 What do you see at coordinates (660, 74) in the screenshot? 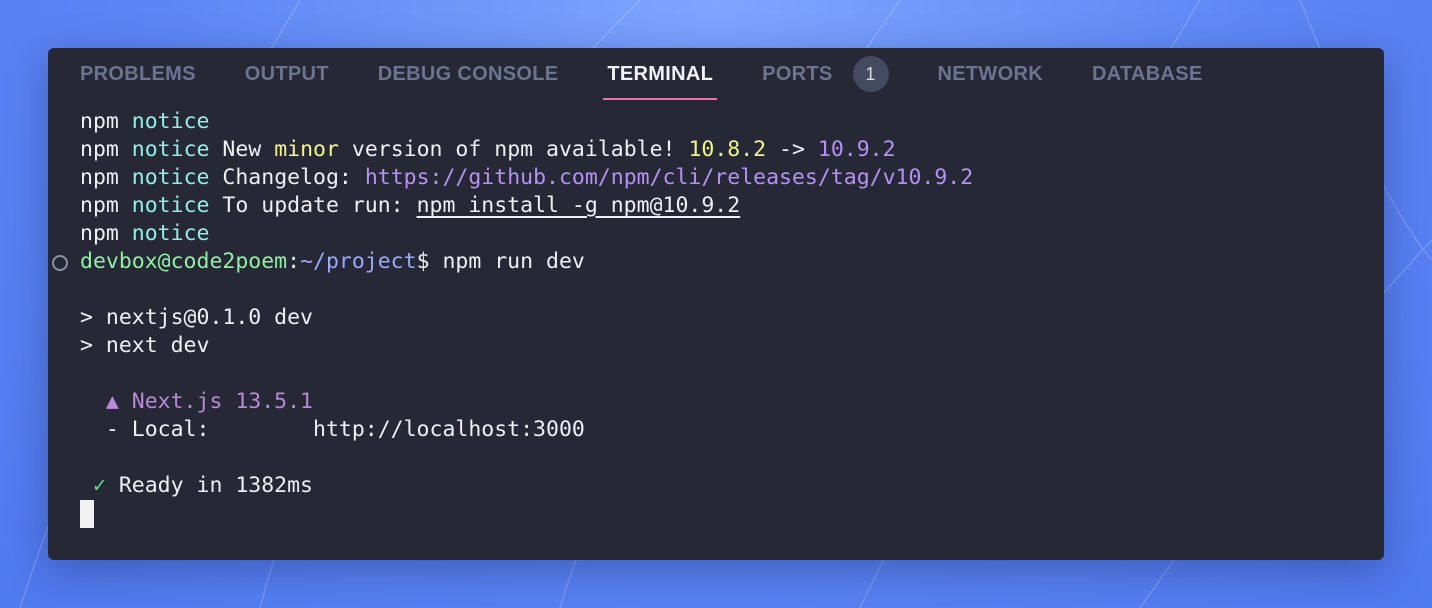
I see `tab-terminal: TERMINAL` at bounding box center [660, 74].